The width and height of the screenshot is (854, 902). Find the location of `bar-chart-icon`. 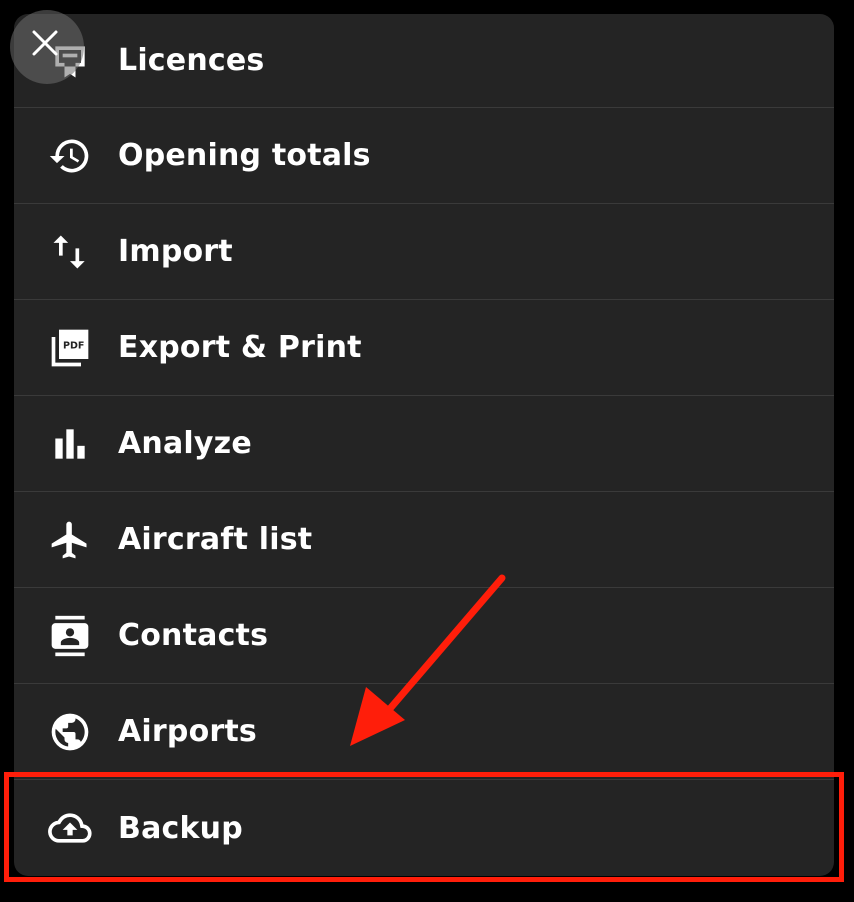

bar-chart-icon is located at coordinates (70, 444).